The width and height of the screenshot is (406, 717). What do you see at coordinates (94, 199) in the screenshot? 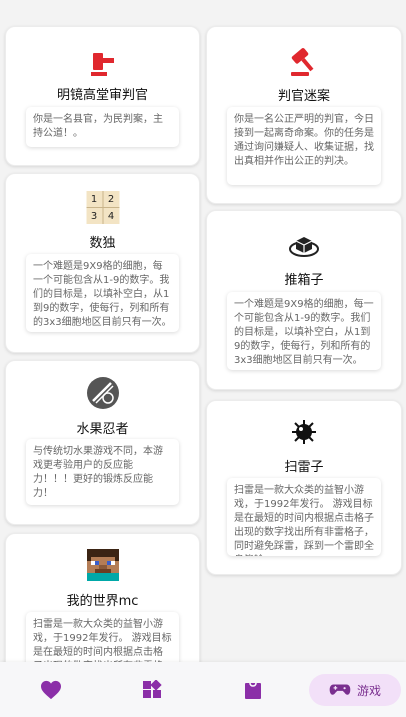
I see `sudoku-cell: 1` at bounding box center [94, 199].